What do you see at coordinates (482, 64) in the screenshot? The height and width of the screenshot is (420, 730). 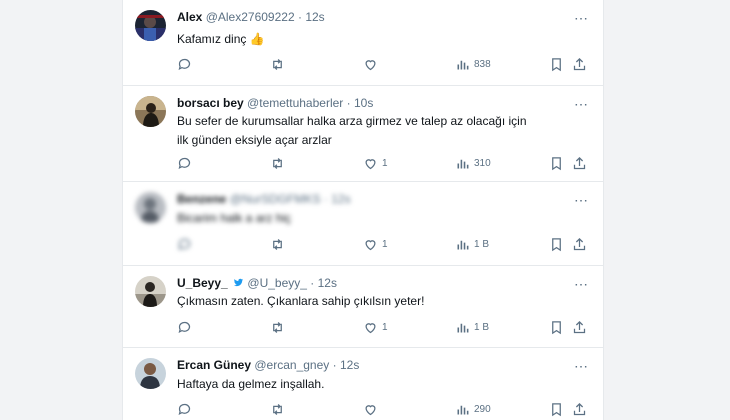 I see `views-count: 838` at bounding box center [482, 64].